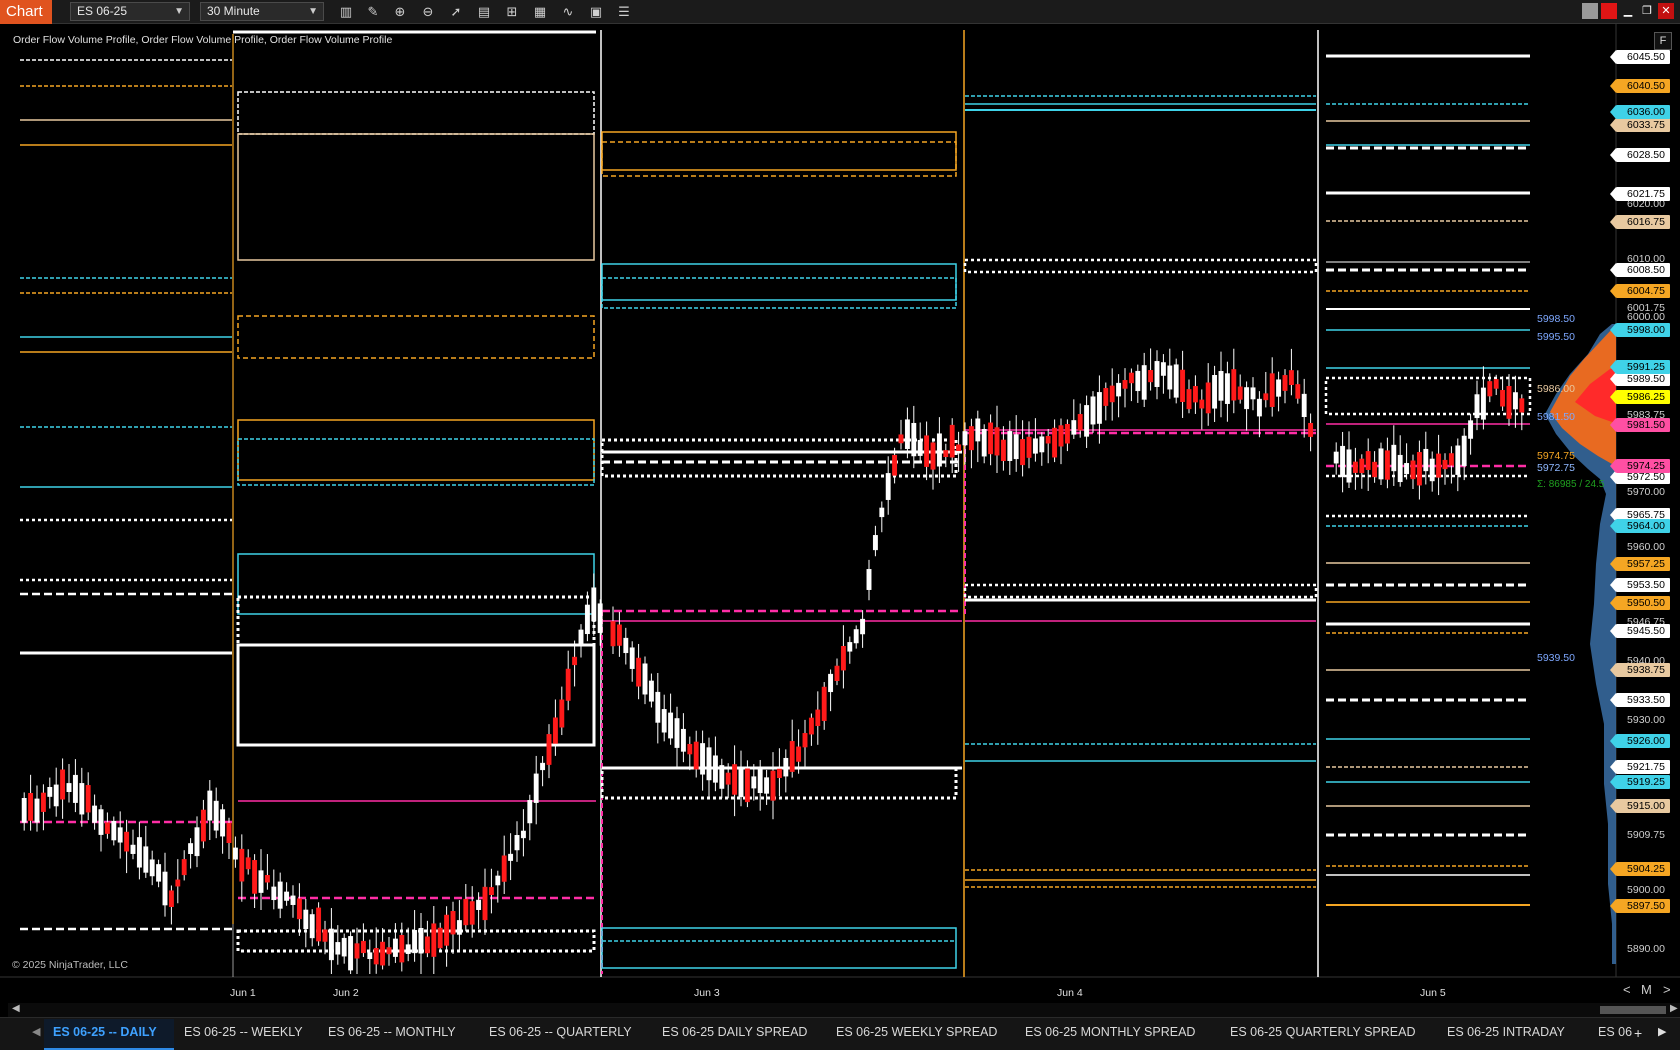  Describe the element at coordinates (1667, 989) in the screenshot. I see `zoom-in-button: >` at that location.